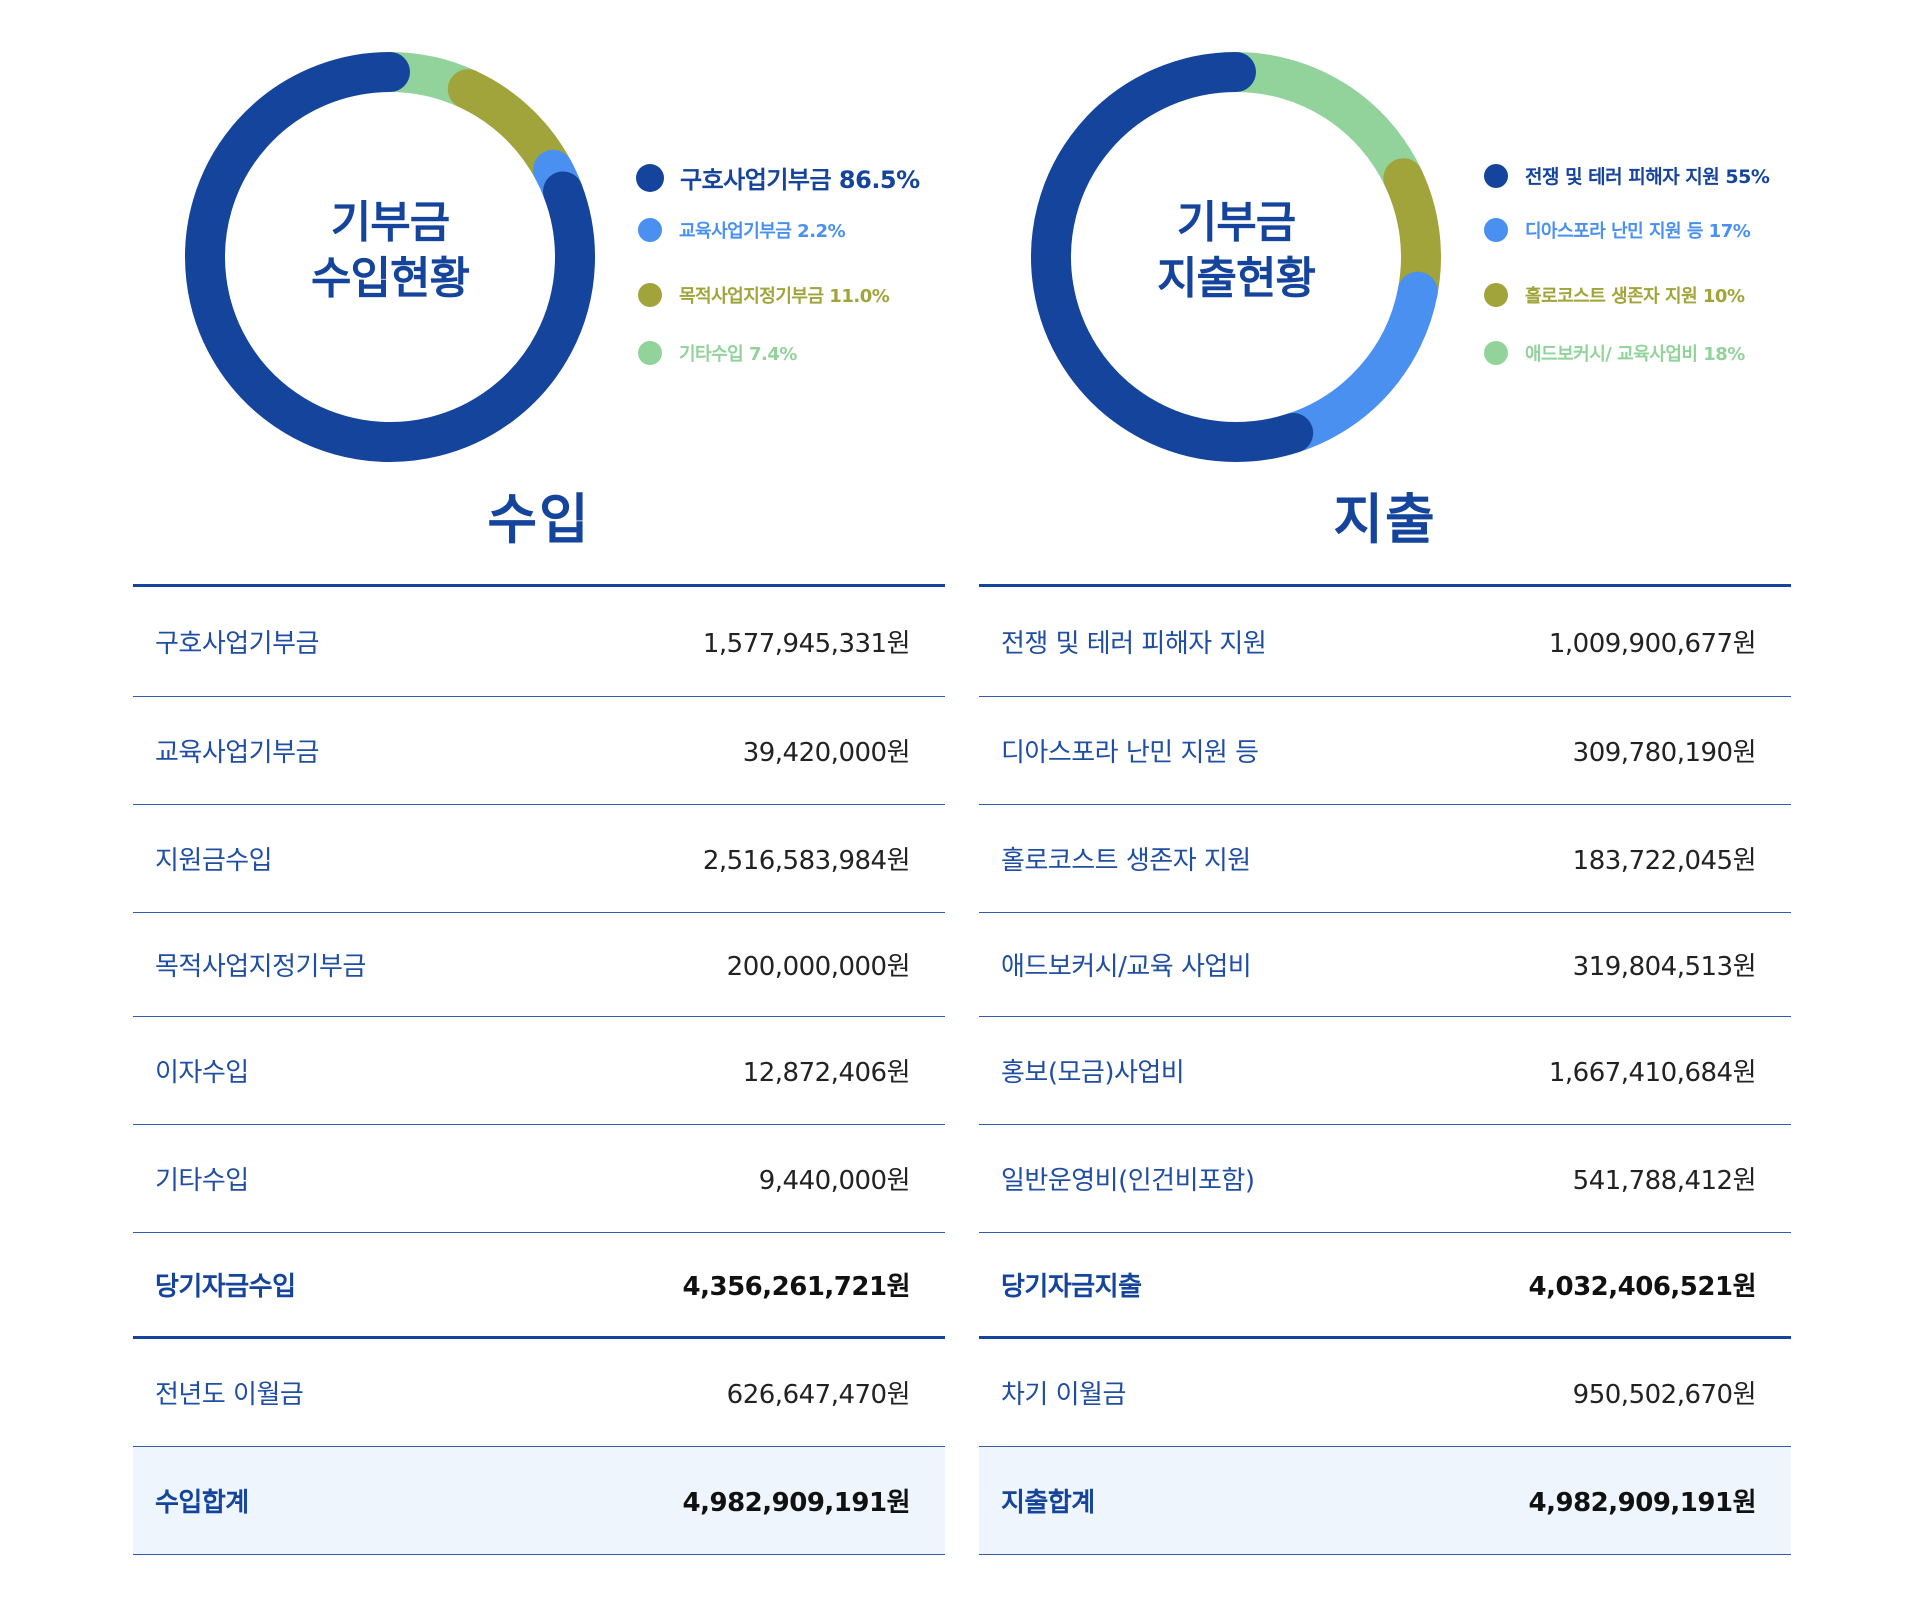 This screenshot has height=1607, width=1920. I want to click on expense-row-value: 4,982,909,191원, so click(1642, 1503).